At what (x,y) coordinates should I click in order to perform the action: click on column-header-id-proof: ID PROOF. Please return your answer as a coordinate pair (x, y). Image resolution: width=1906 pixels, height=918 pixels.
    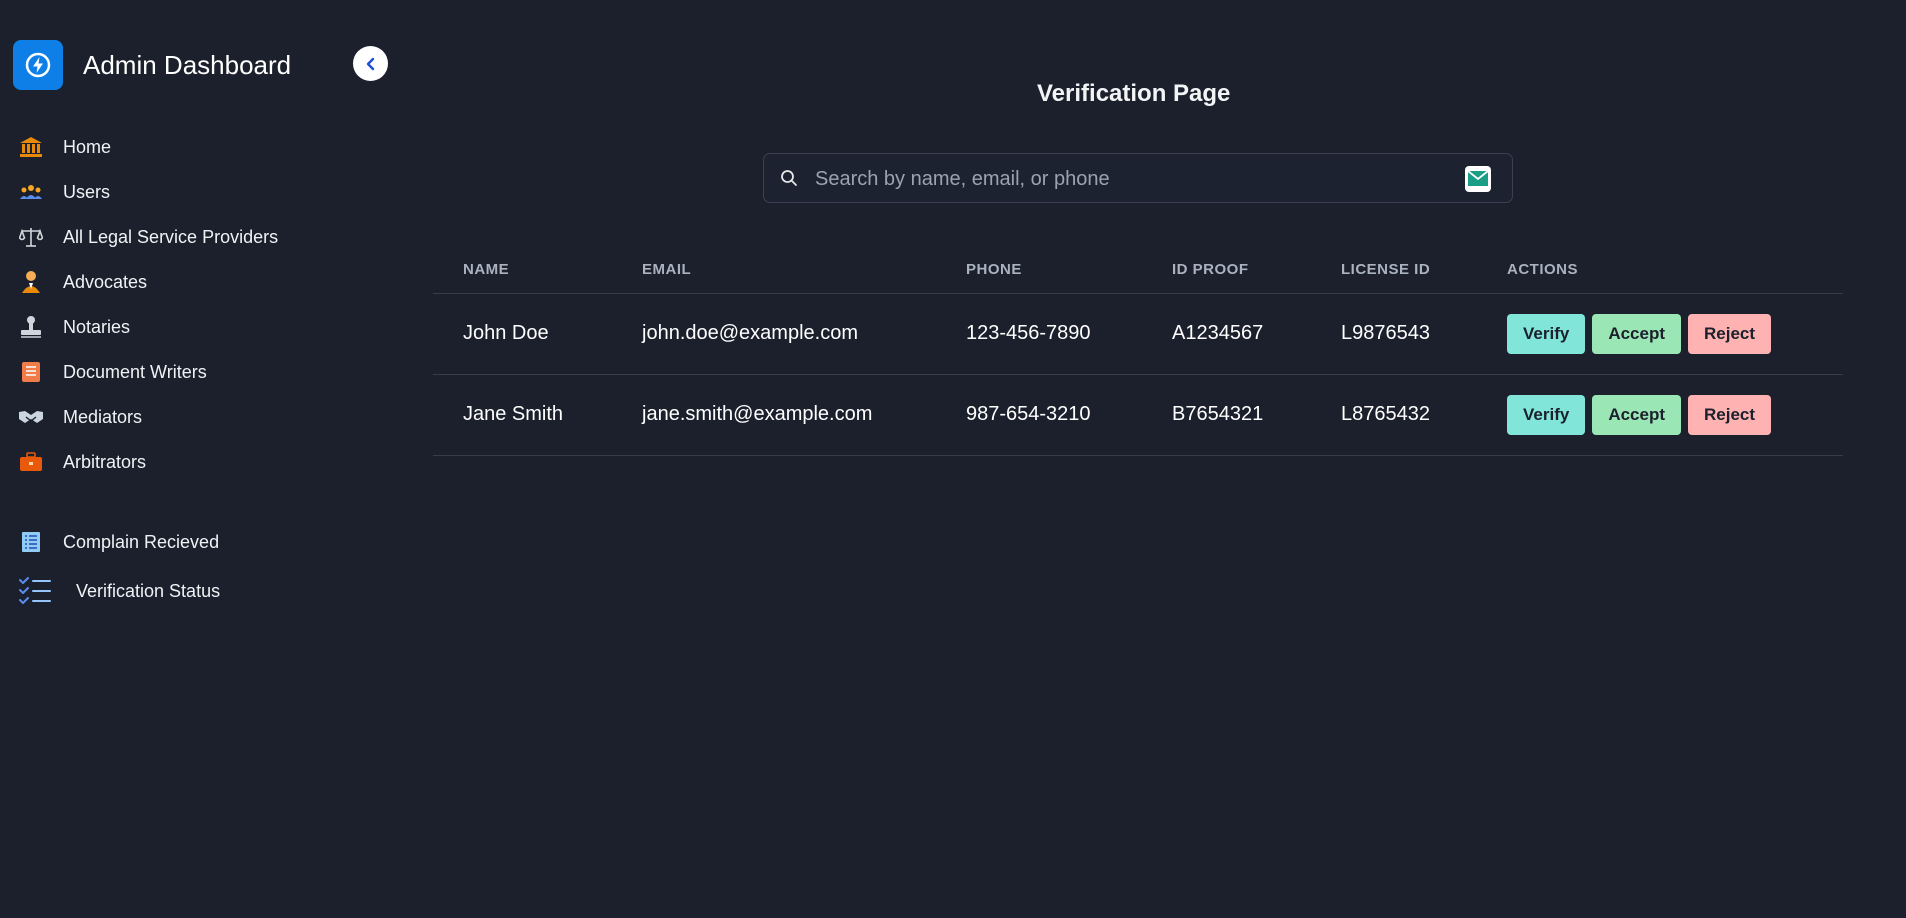
    Looking at the image, I should click on (1226, 270).